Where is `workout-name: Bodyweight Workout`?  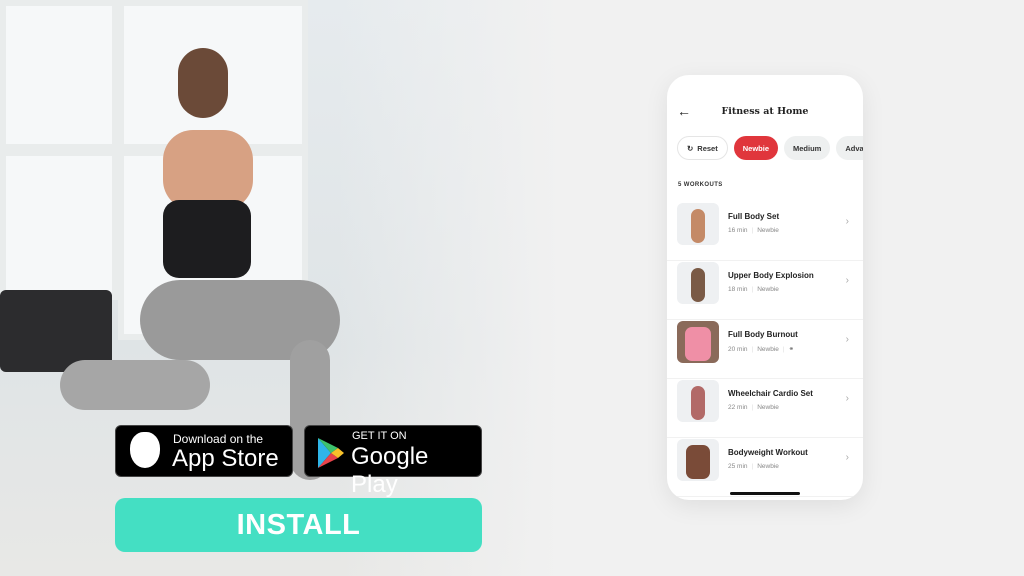
workout-name: Bodyweight Workout is located at coordinates (768, 452).